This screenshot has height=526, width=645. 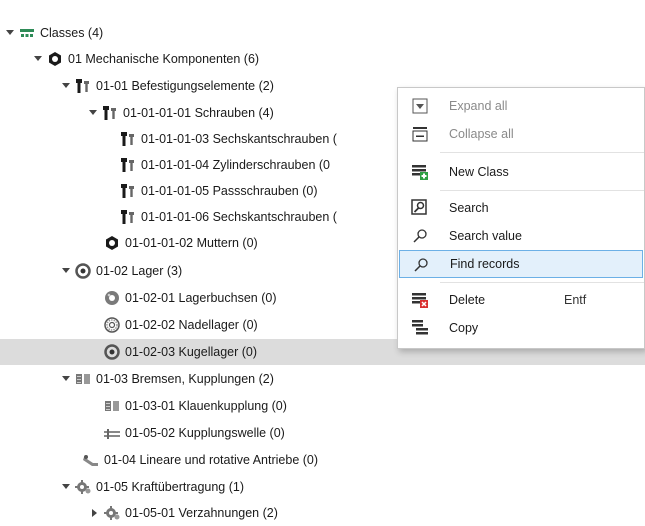 I want to click on tree-node-label: 01-03-01 Klauenkupplung (0), so click(x=206, y=406).